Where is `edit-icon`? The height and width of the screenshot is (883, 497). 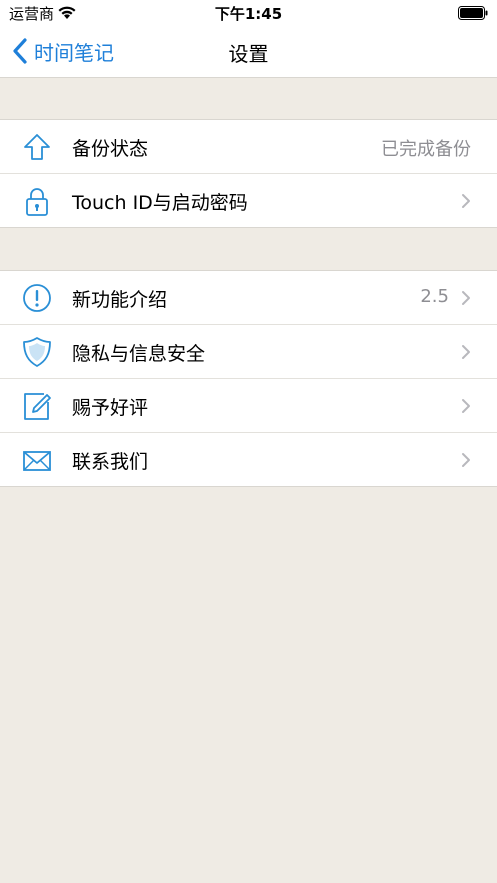
edit-icon is located at coordinates (37, 406).